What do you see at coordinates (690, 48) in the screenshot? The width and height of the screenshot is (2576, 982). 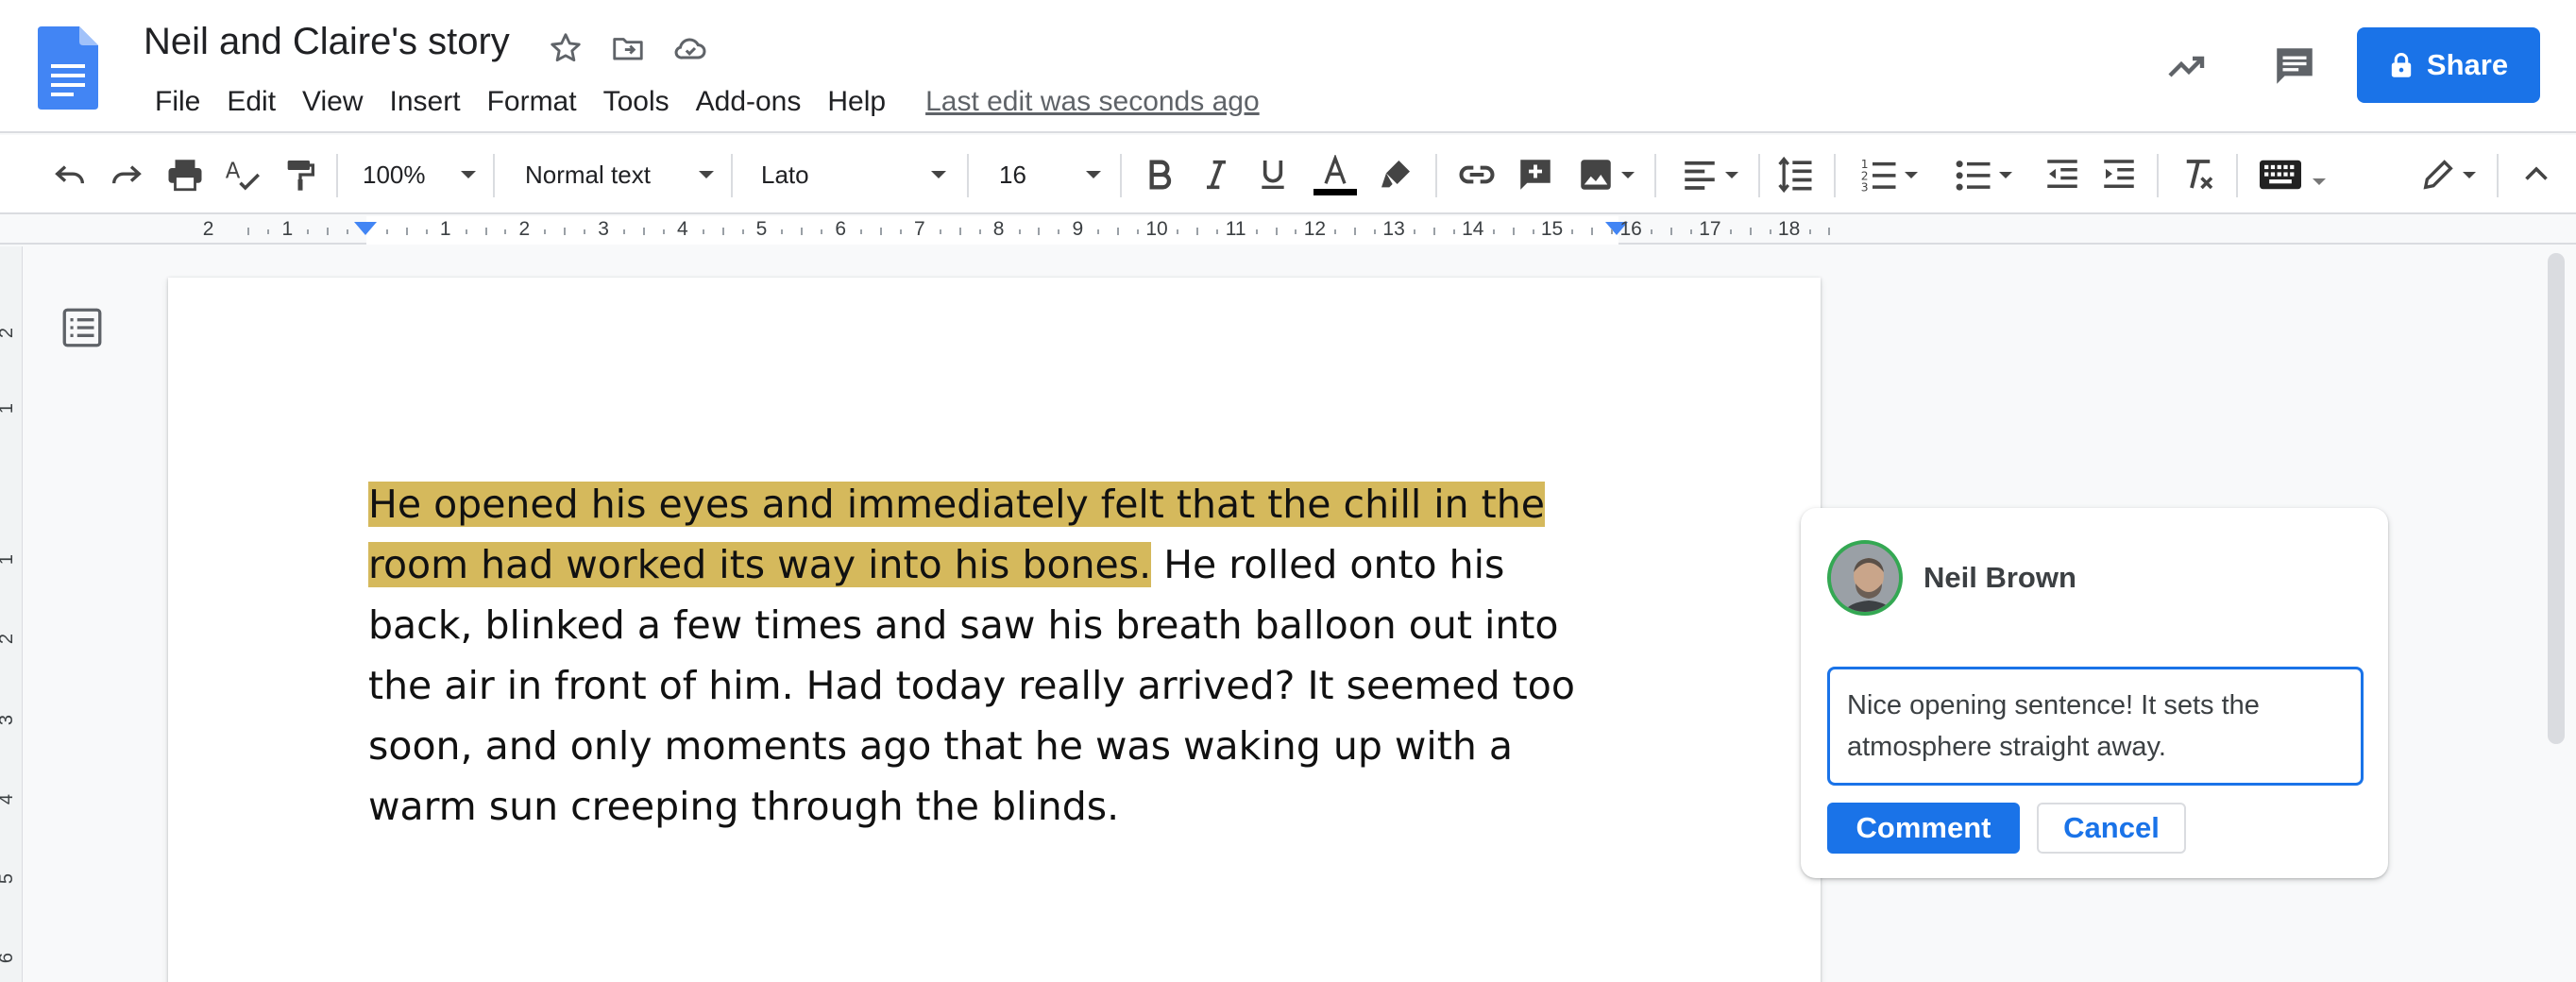 I see `cloud-saved-icon` at bounding box center [690, 48].